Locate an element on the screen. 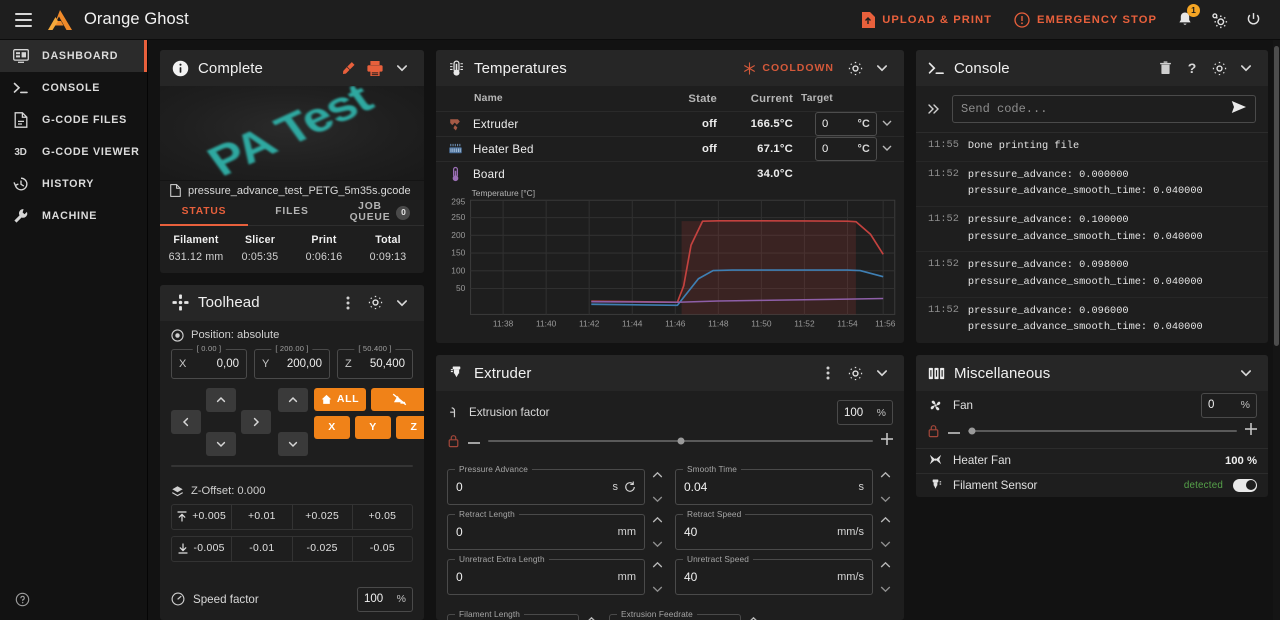 This screenshot has width=1280, height=620. smooth-time-field: Smooth Time 0.04 s is located at coordinates (774, 484).